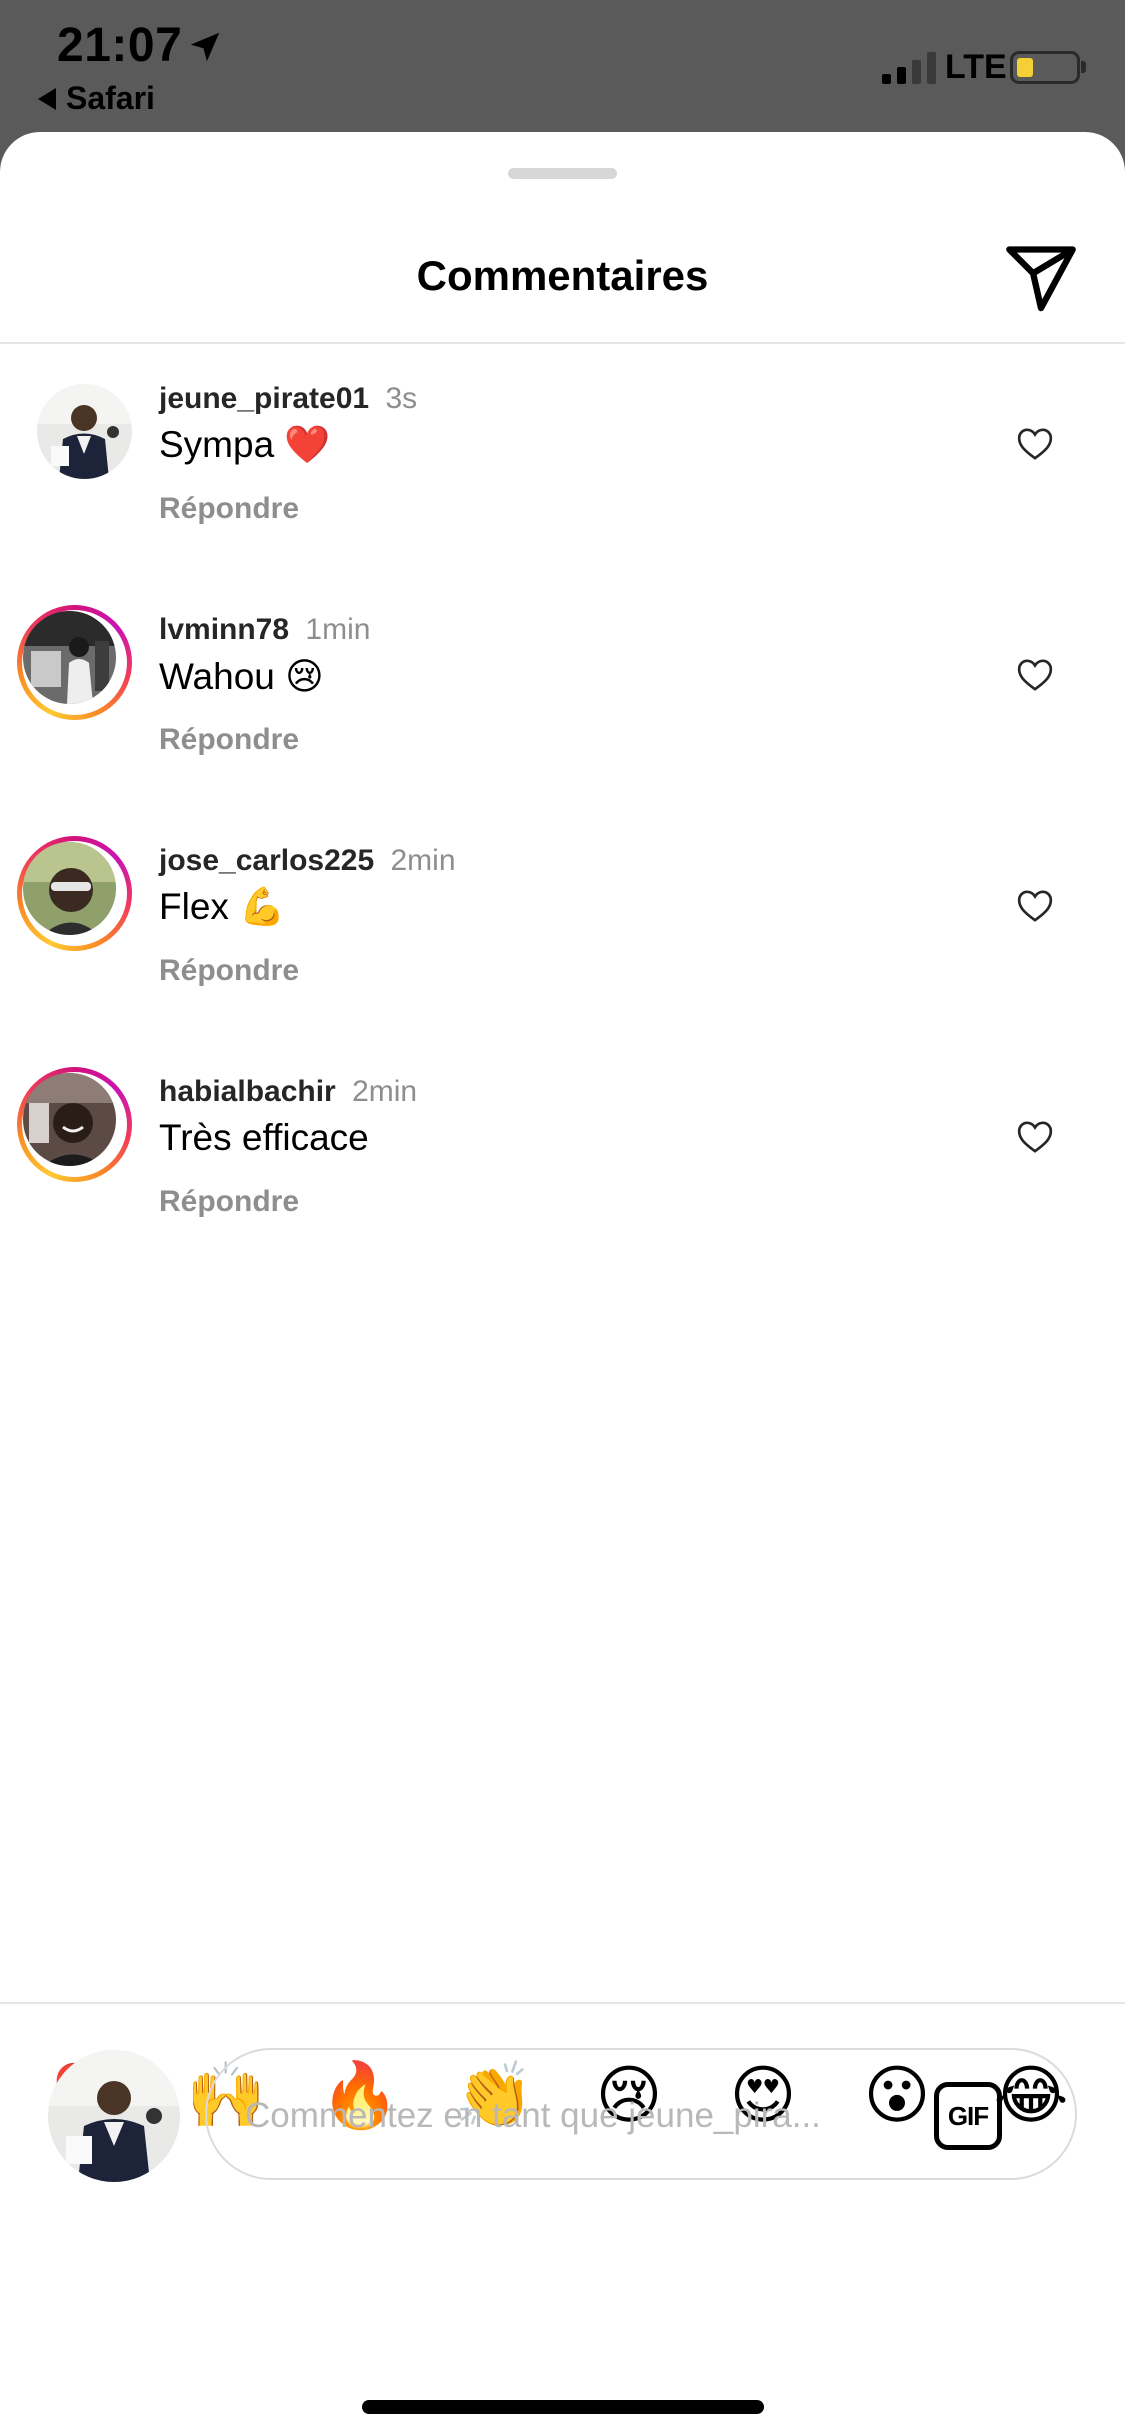 The width and height of the screenshot is (1125, 2436). I want to click on comment-text: Flex 💪, so click(222, 906).